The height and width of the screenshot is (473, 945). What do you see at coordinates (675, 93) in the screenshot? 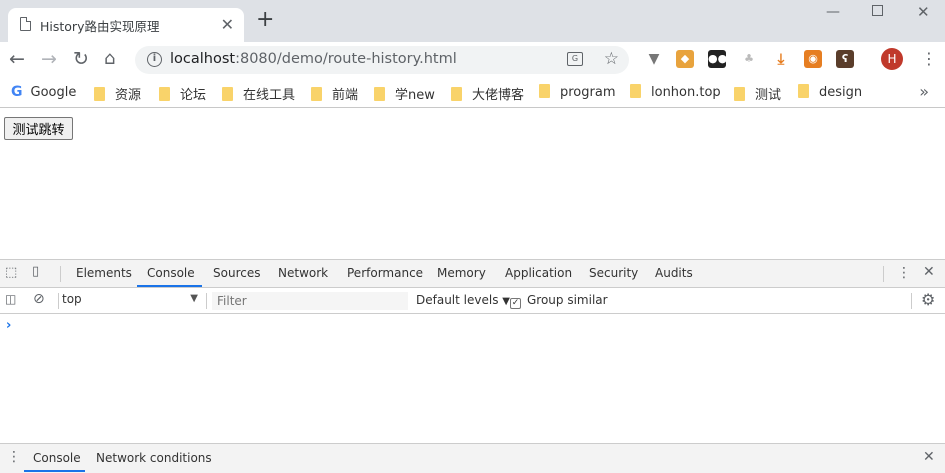
I see `bookmark-folder: lonhon.top` at bounding box center [675, 93].